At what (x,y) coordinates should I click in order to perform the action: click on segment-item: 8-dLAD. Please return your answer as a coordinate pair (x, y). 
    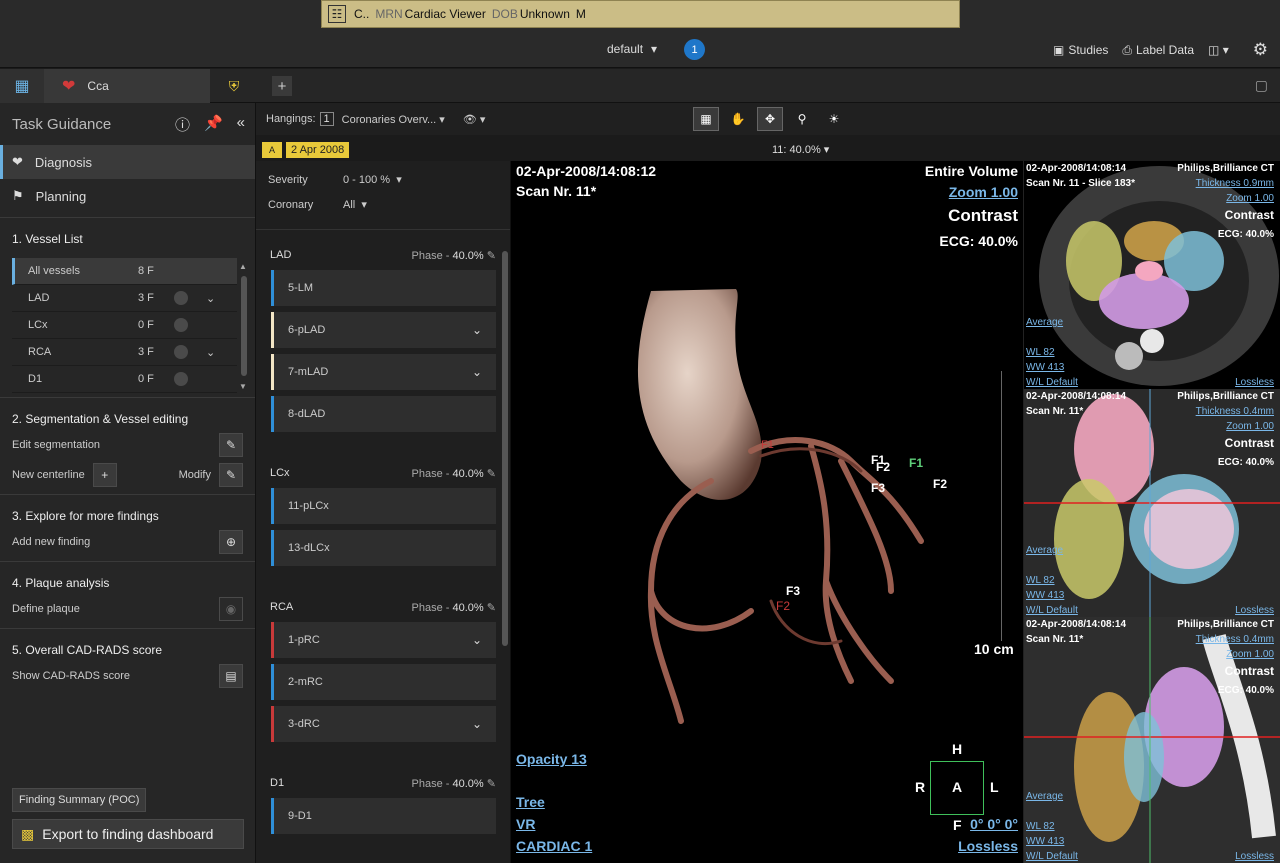
    Looking at the image, I should click on (383, 414).